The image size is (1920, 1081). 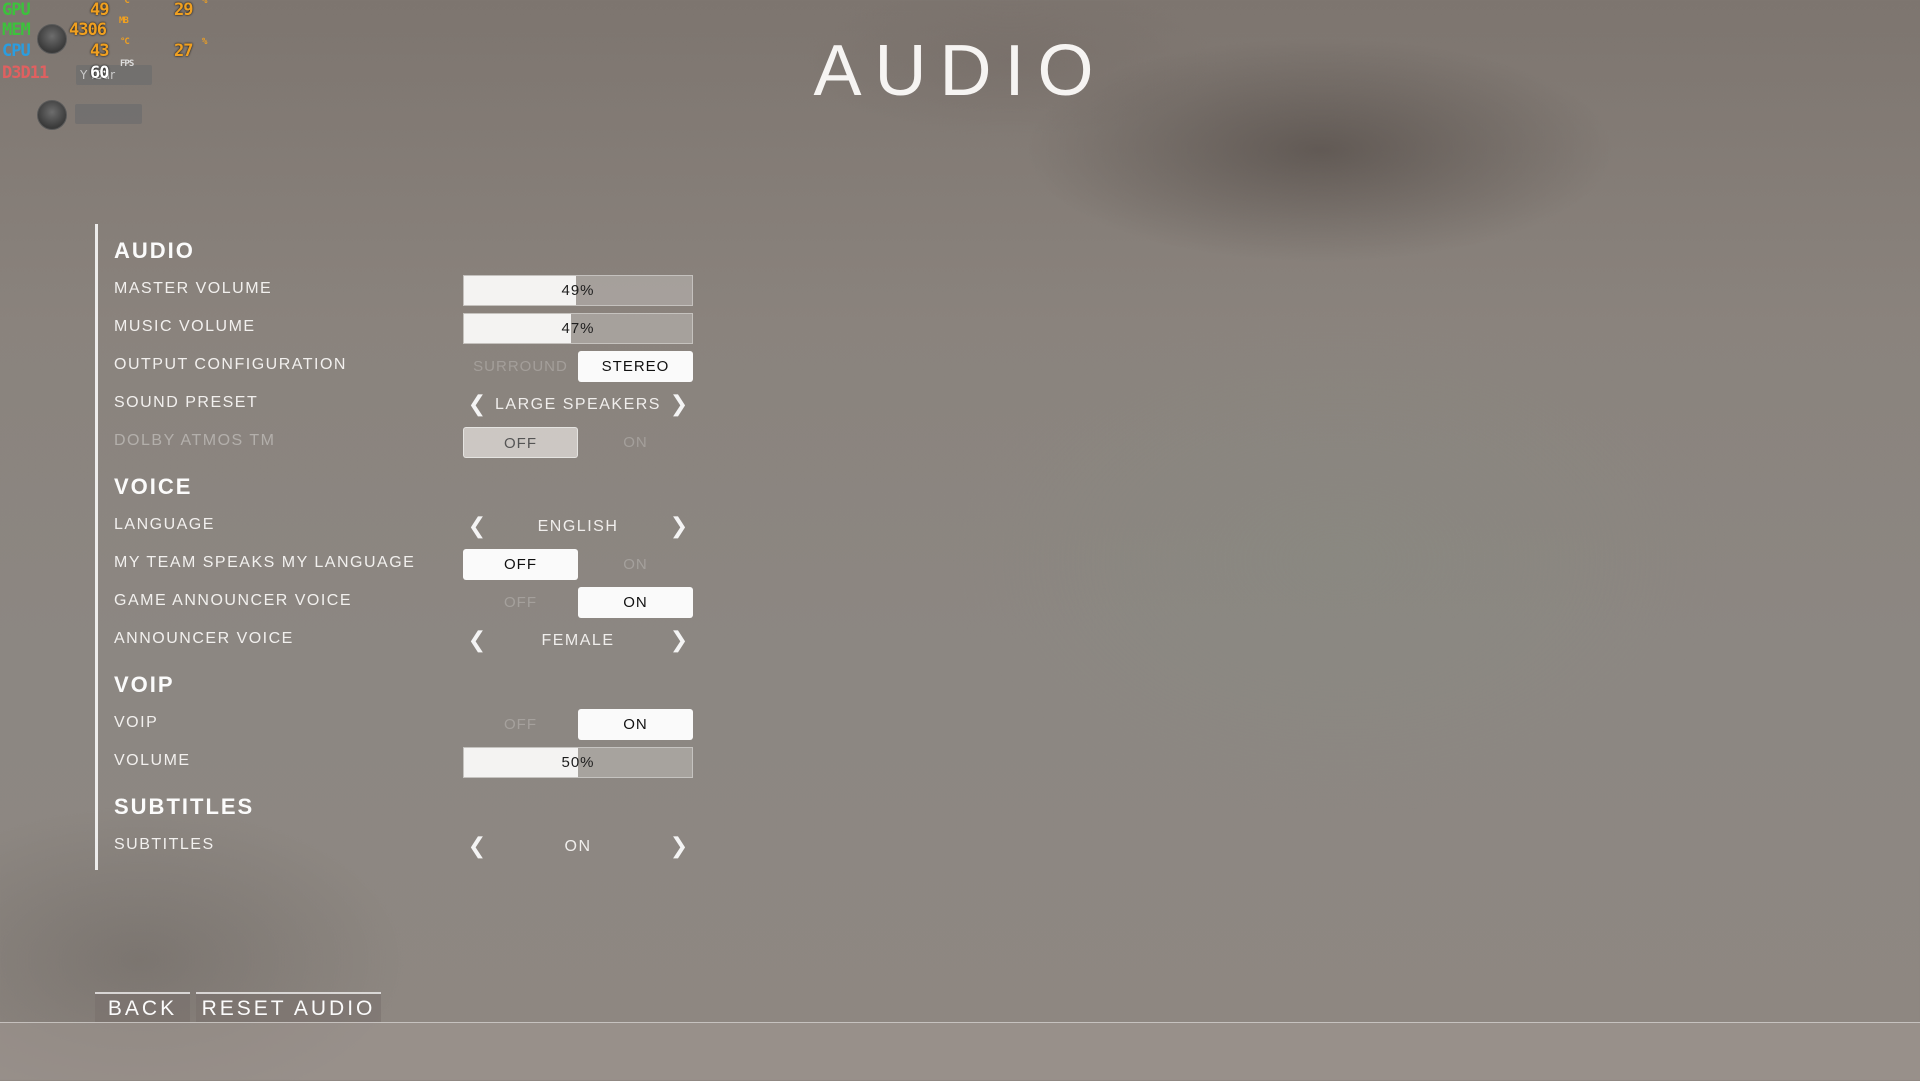 I want to click on language-selector: ❮ ENGLISH ❯, so click(x=578, y=526).